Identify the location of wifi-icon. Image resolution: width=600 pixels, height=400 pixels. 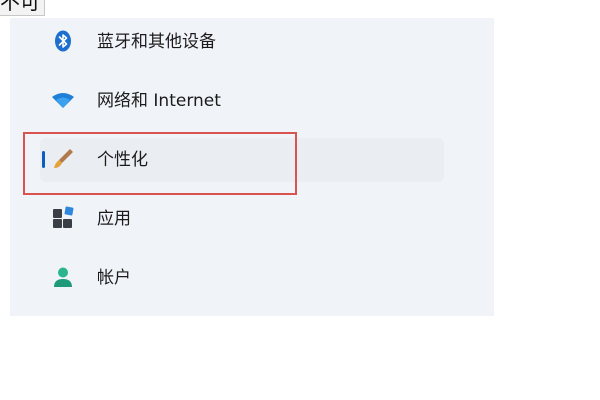
(63, 100).